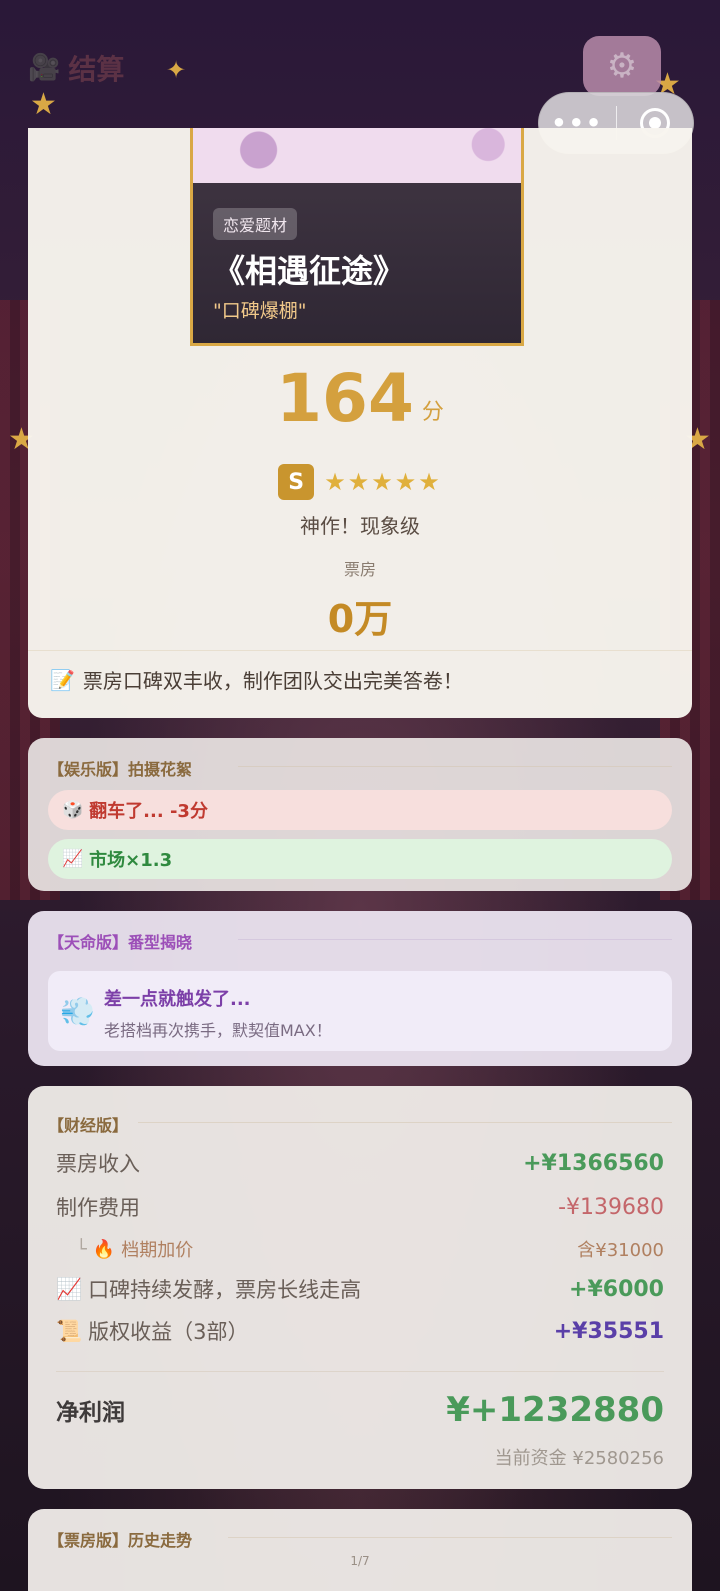 The image size is (720, 1591). I want to click on page-header: 🎥 结算, so click(76, 68).